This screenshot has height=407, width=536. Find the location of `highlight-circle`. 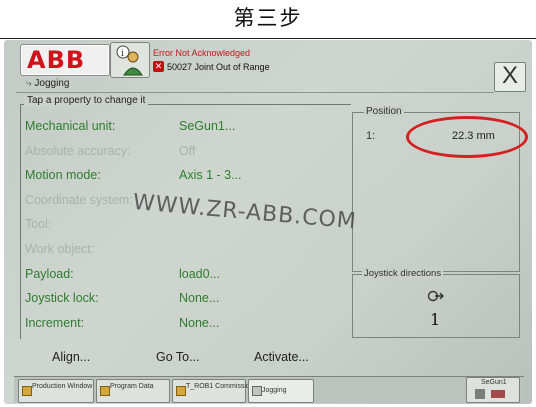

highlight-circle is located at coordinates (467, 137).